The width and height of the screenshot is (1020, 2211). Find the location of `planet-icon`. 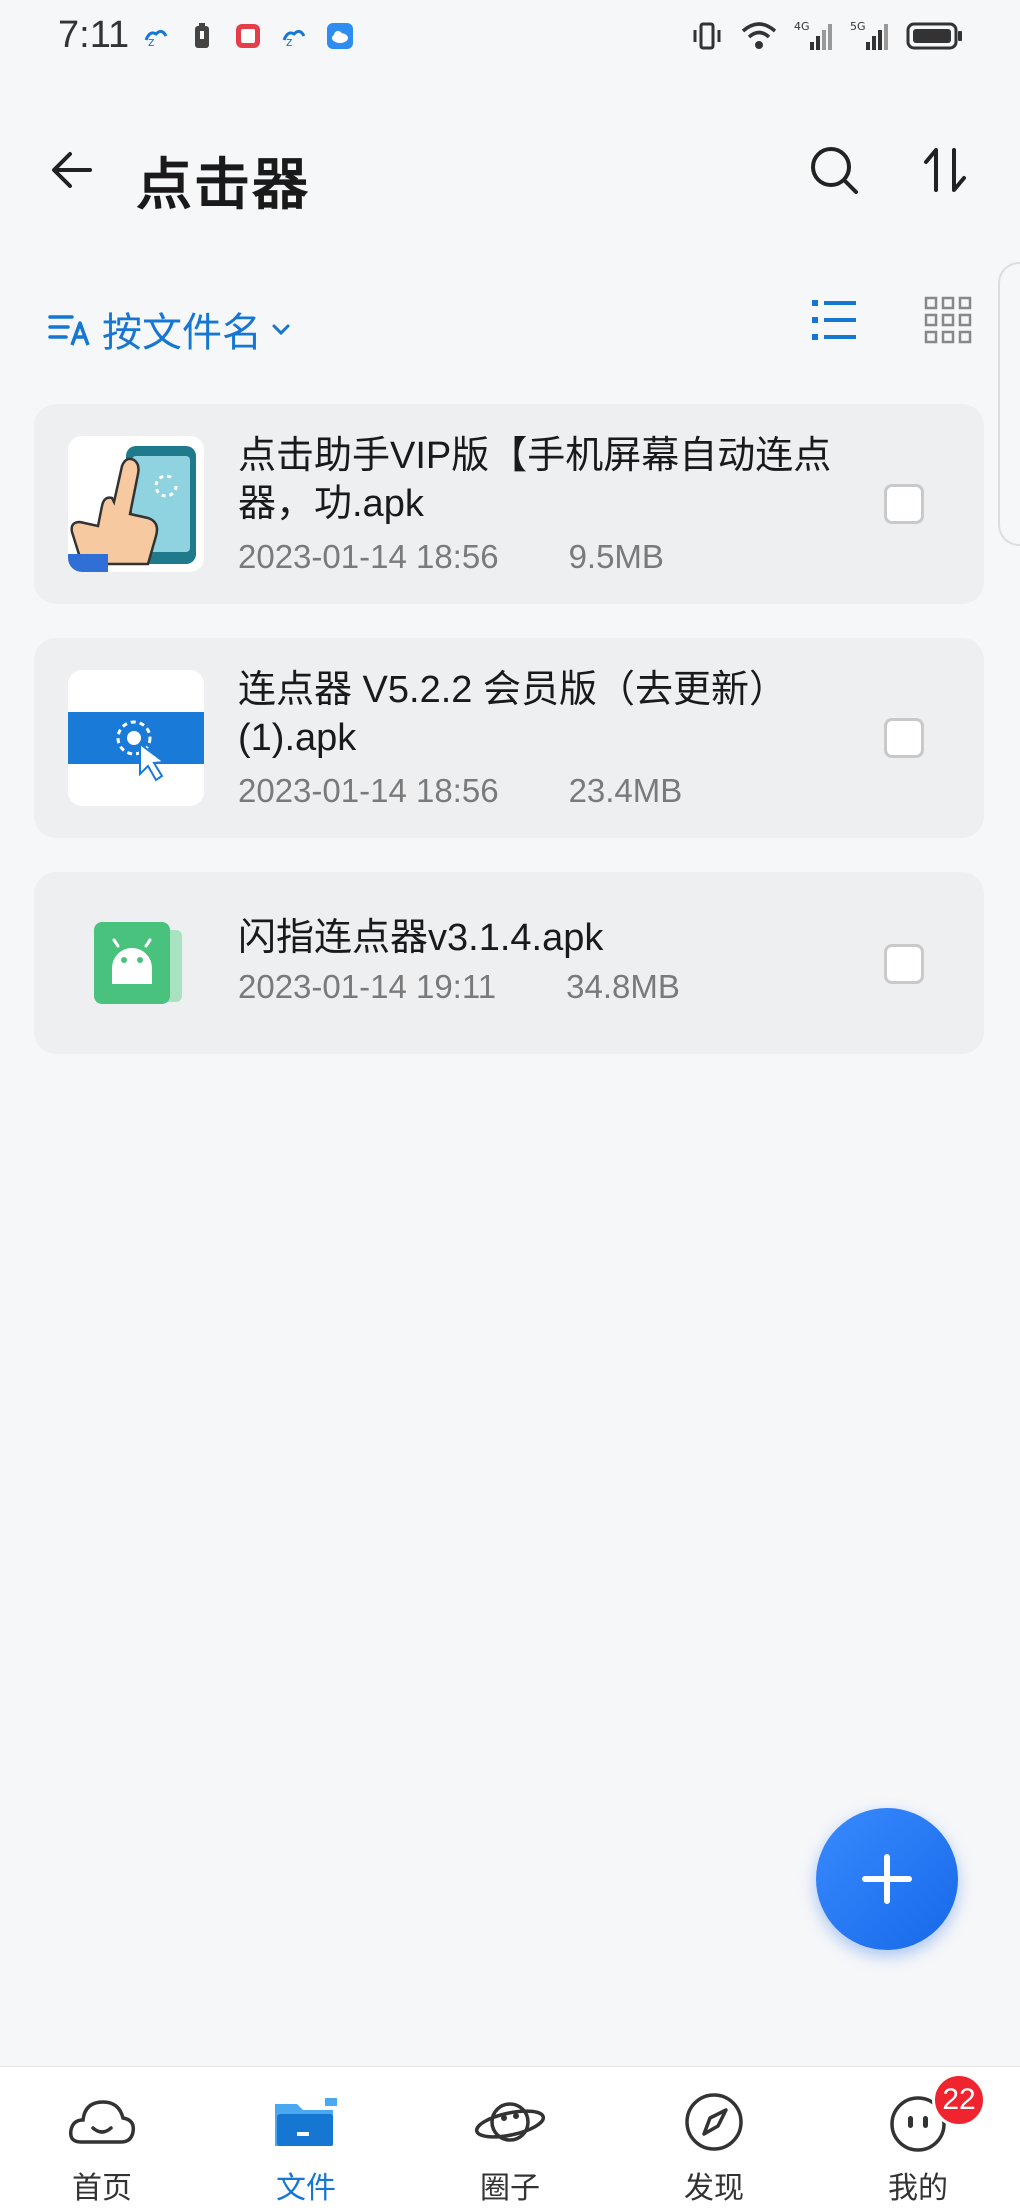

planet-icon is located at coordinates (510, 2122).